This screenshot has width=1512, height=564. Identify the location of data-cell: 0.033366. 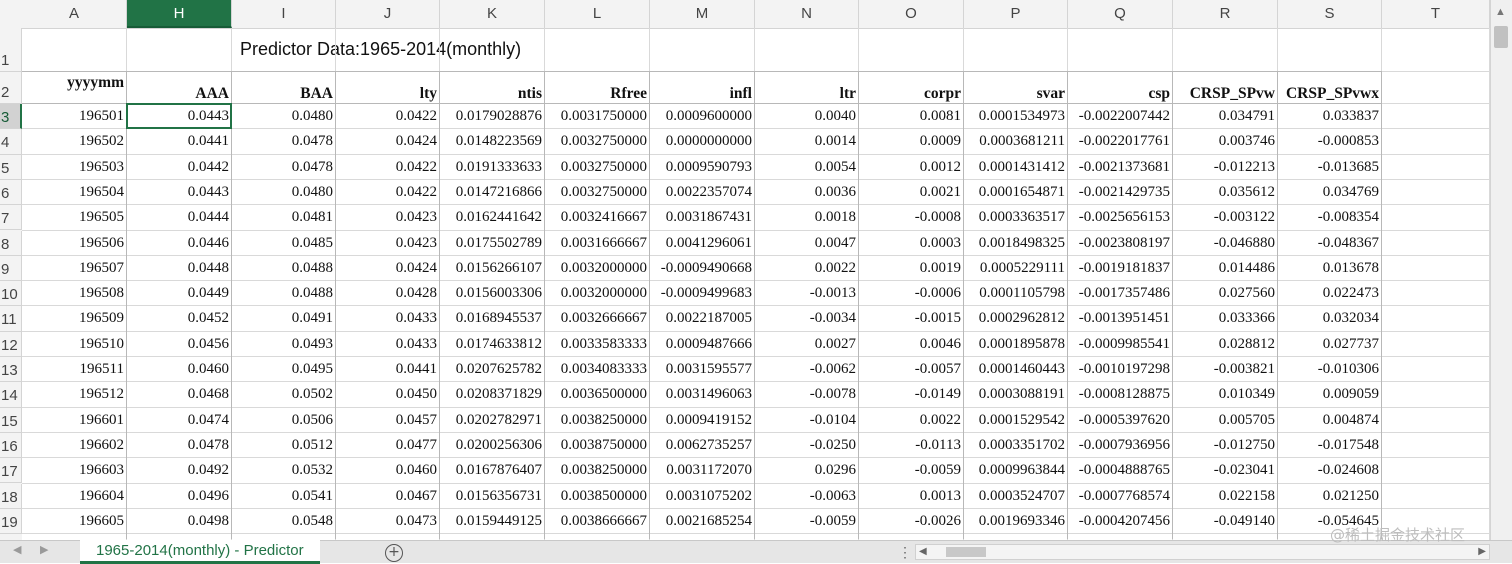
(1225, 320).